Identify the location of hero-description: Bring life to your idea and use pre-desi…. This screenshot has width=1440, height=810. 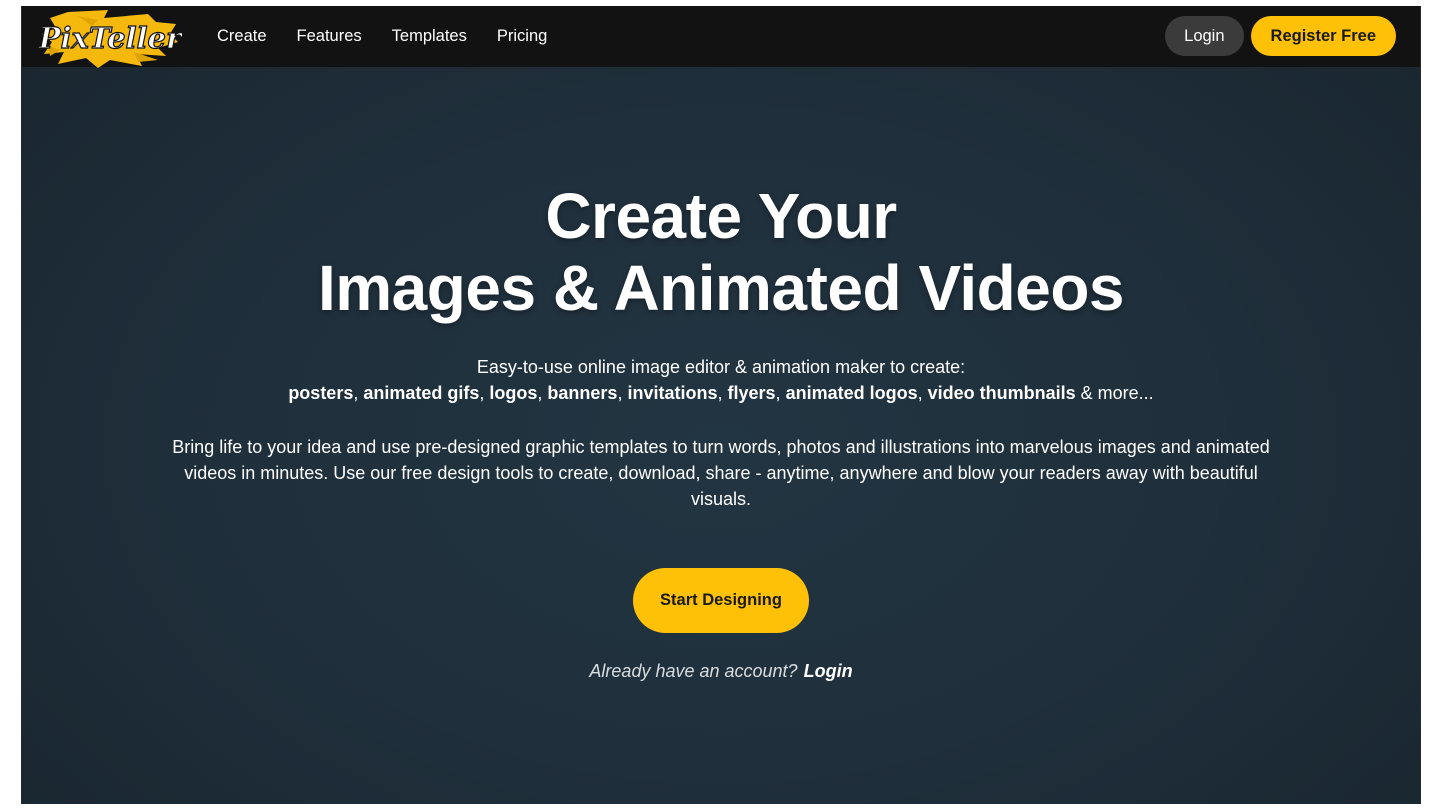
(721, 473).